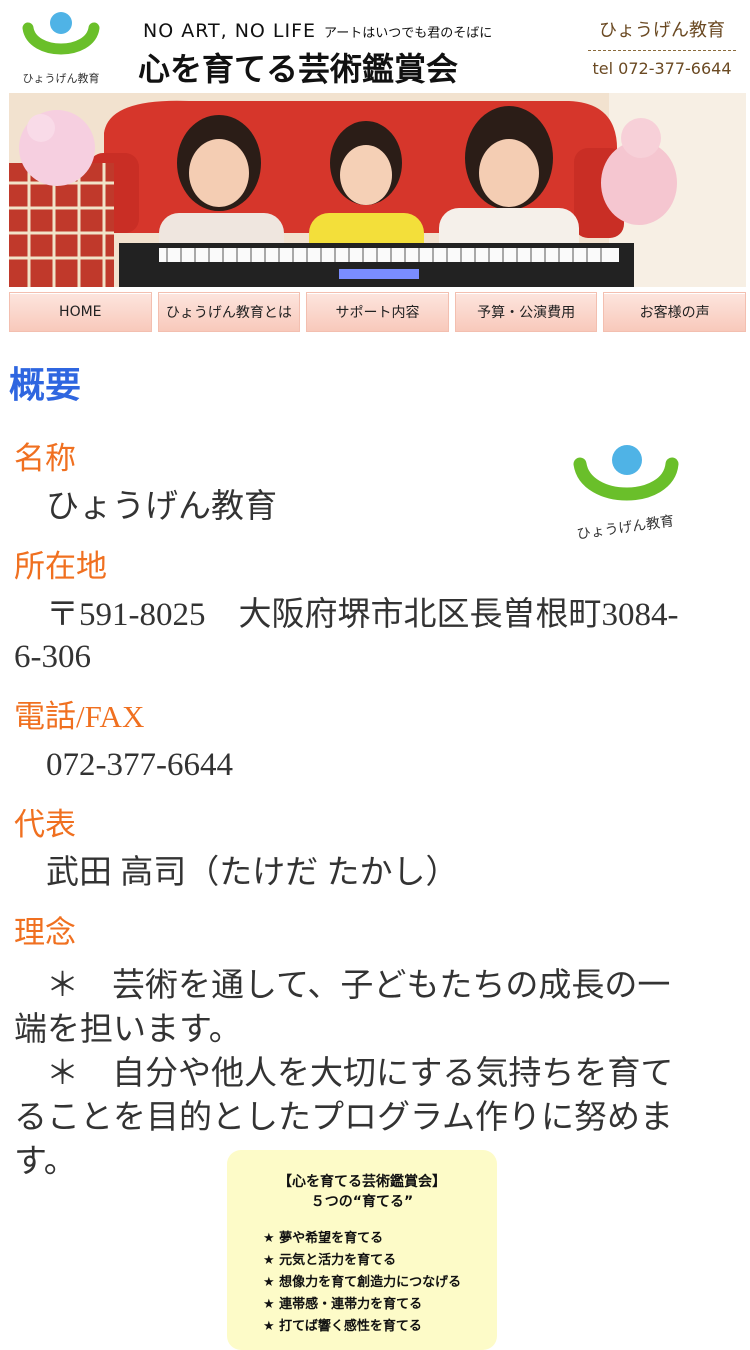 The width and height of the screenshot is (750, 1350). I want to click on nav-home: HOME, so click(80, 312).